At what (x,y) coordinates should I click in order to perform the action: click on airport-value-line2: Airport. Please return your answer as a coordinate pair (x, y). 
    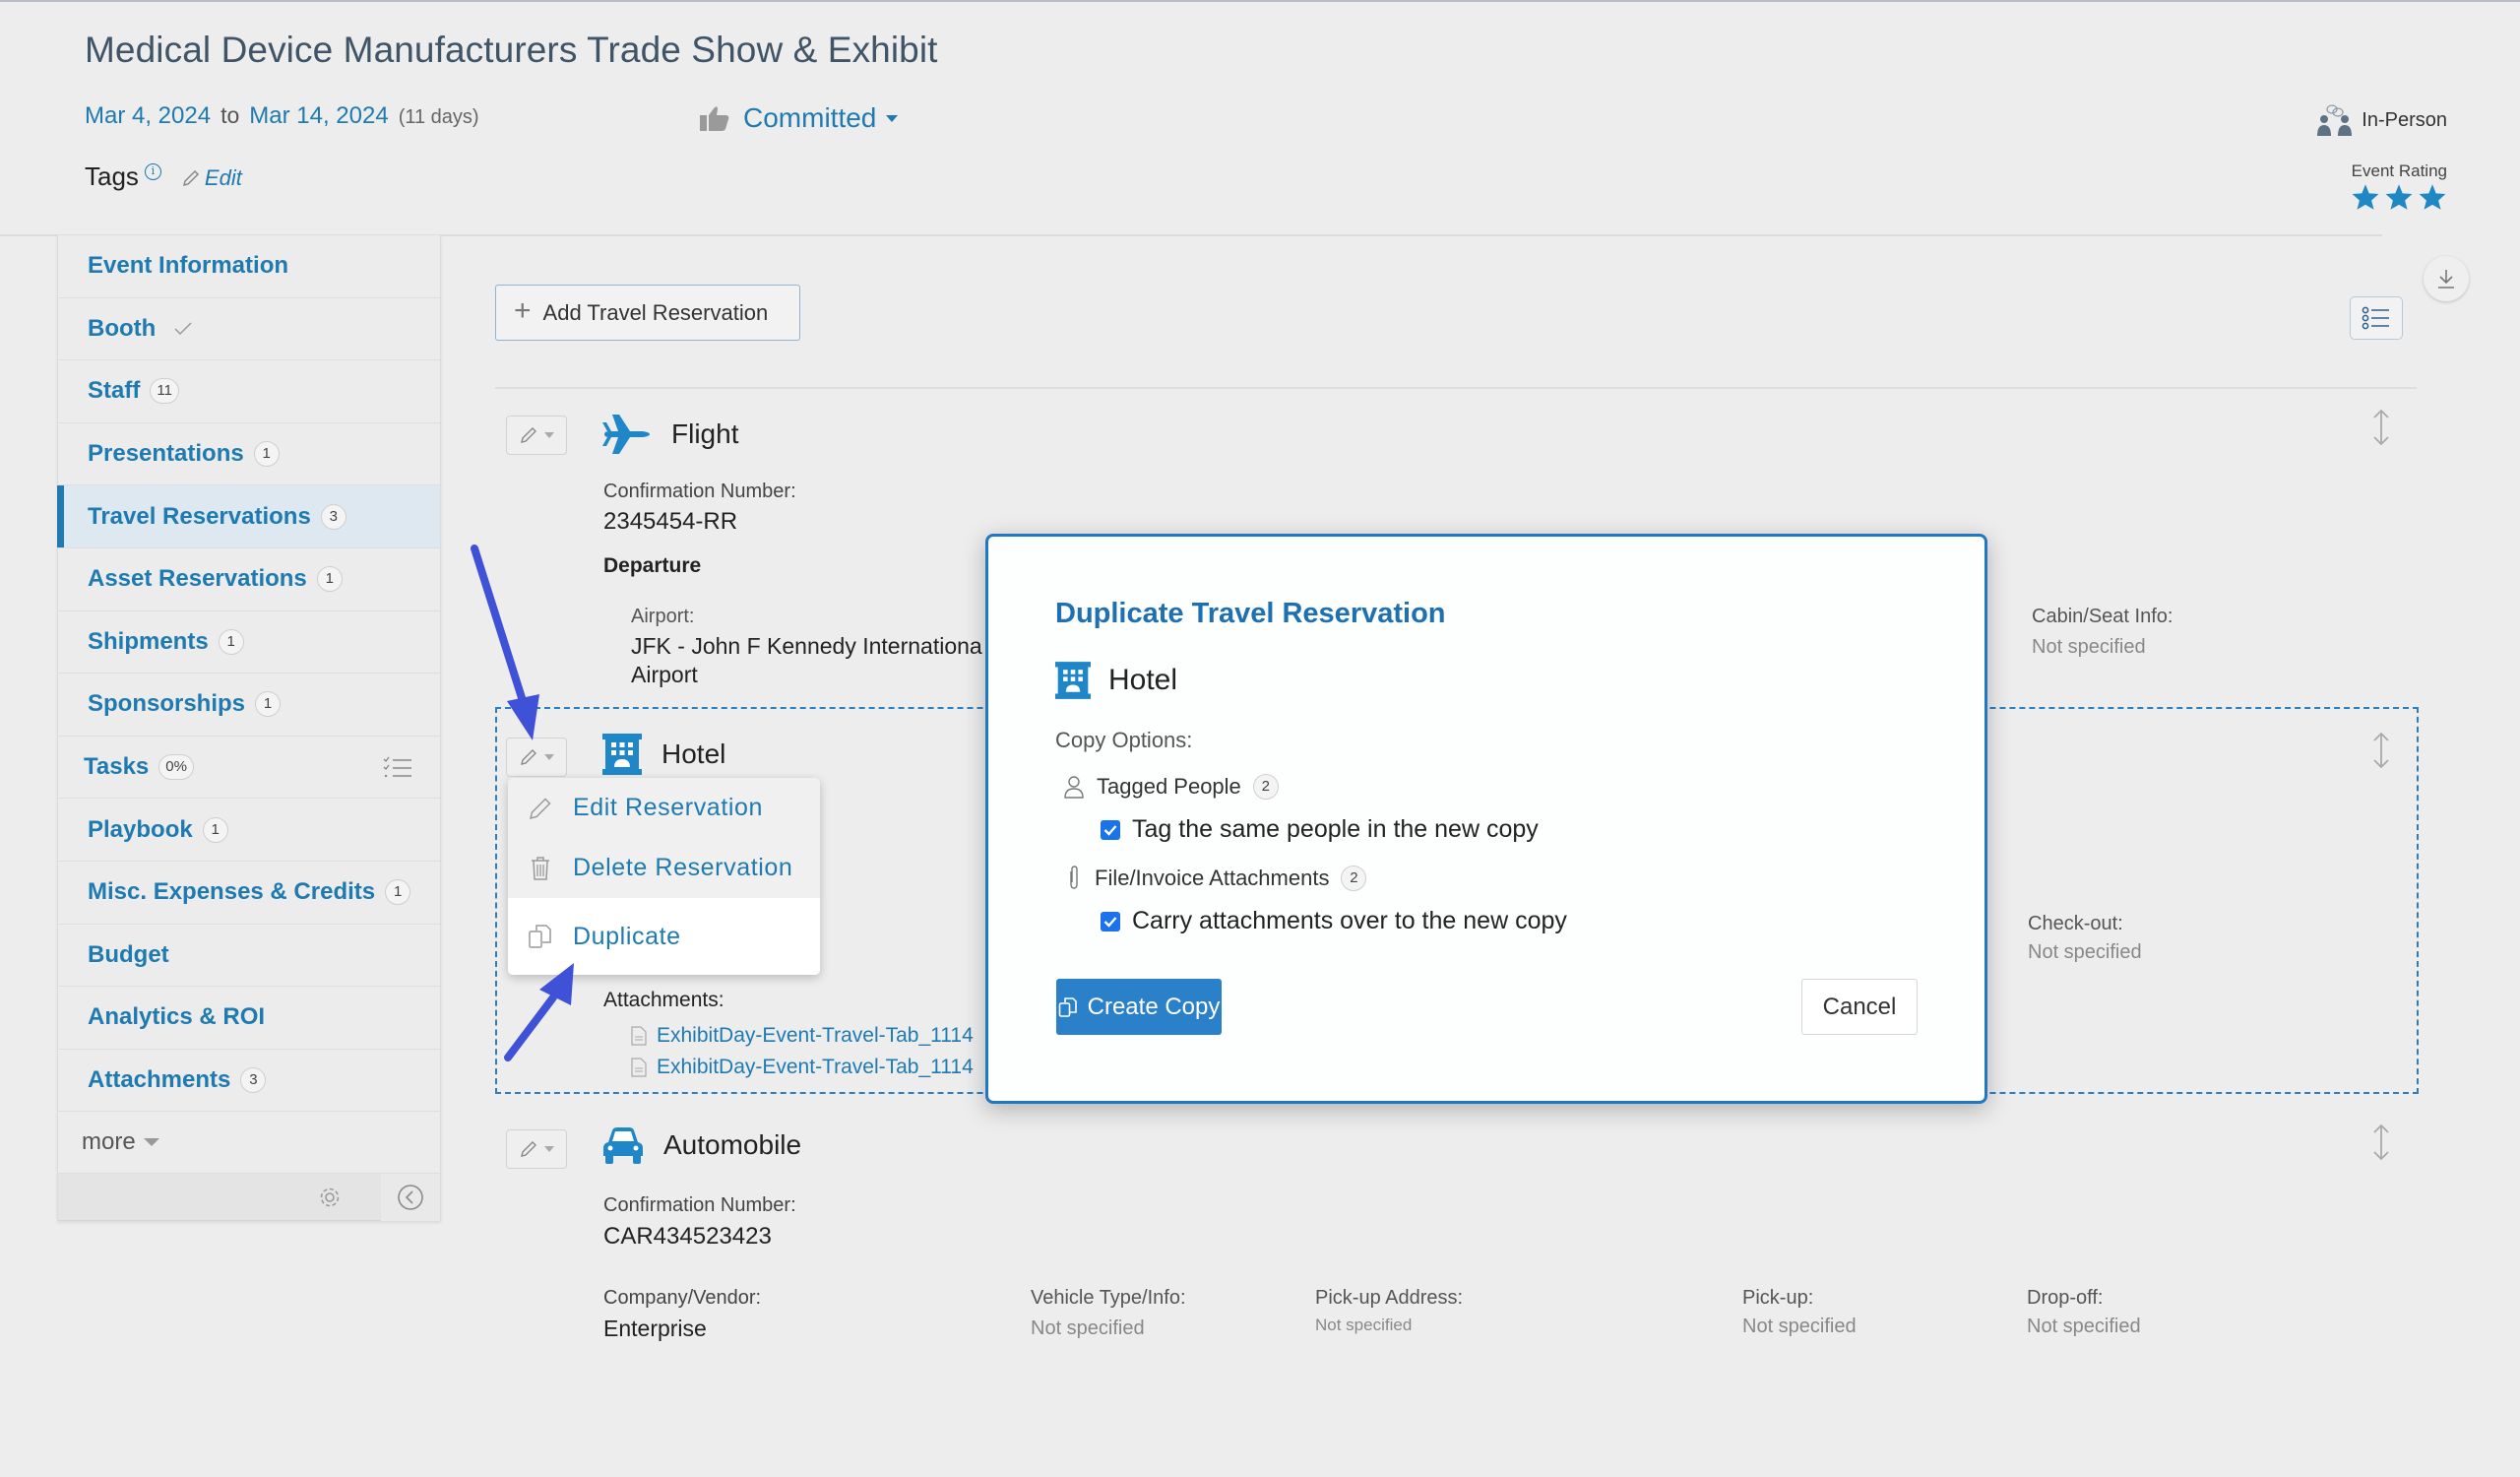
    Looking at the image, I should click on (664, 675).